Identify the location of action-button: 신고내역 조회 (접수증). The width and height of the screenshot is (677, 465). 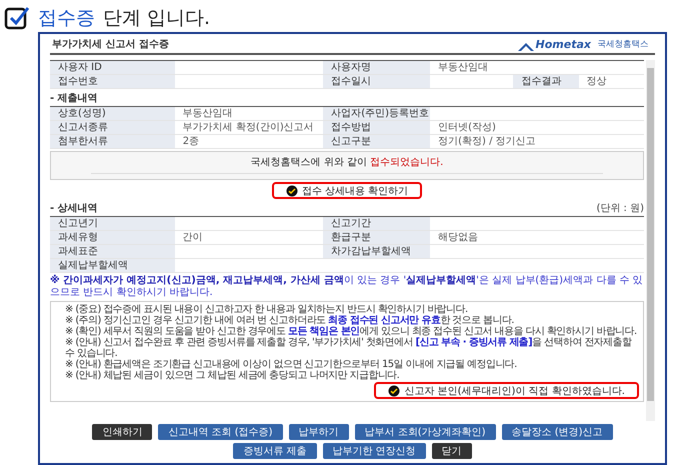
(220, 432).